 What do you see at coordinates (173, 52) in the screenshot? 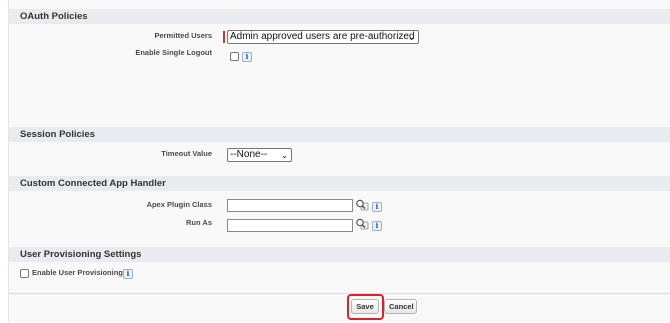
I see `enable-single-logout-label: Enable Single Logout` at bounding box center [173, 52].